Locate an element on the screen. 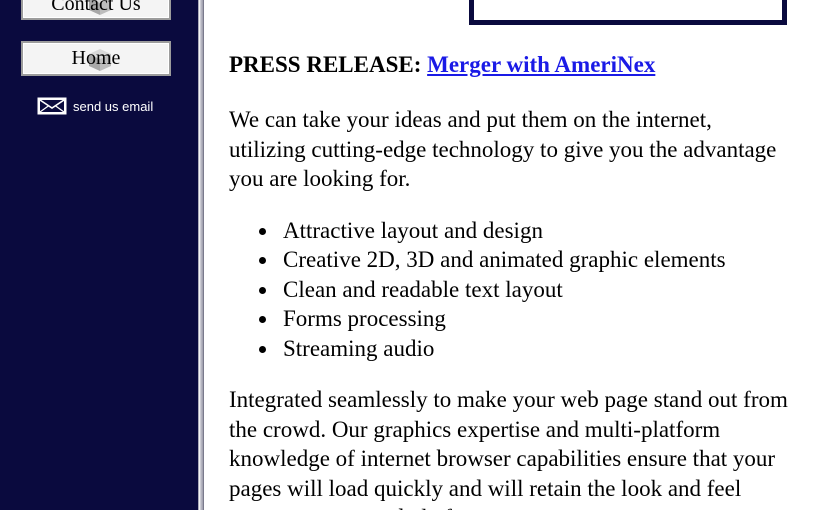  contact-us-label: Contact Us is located at coordinates (96, 7).